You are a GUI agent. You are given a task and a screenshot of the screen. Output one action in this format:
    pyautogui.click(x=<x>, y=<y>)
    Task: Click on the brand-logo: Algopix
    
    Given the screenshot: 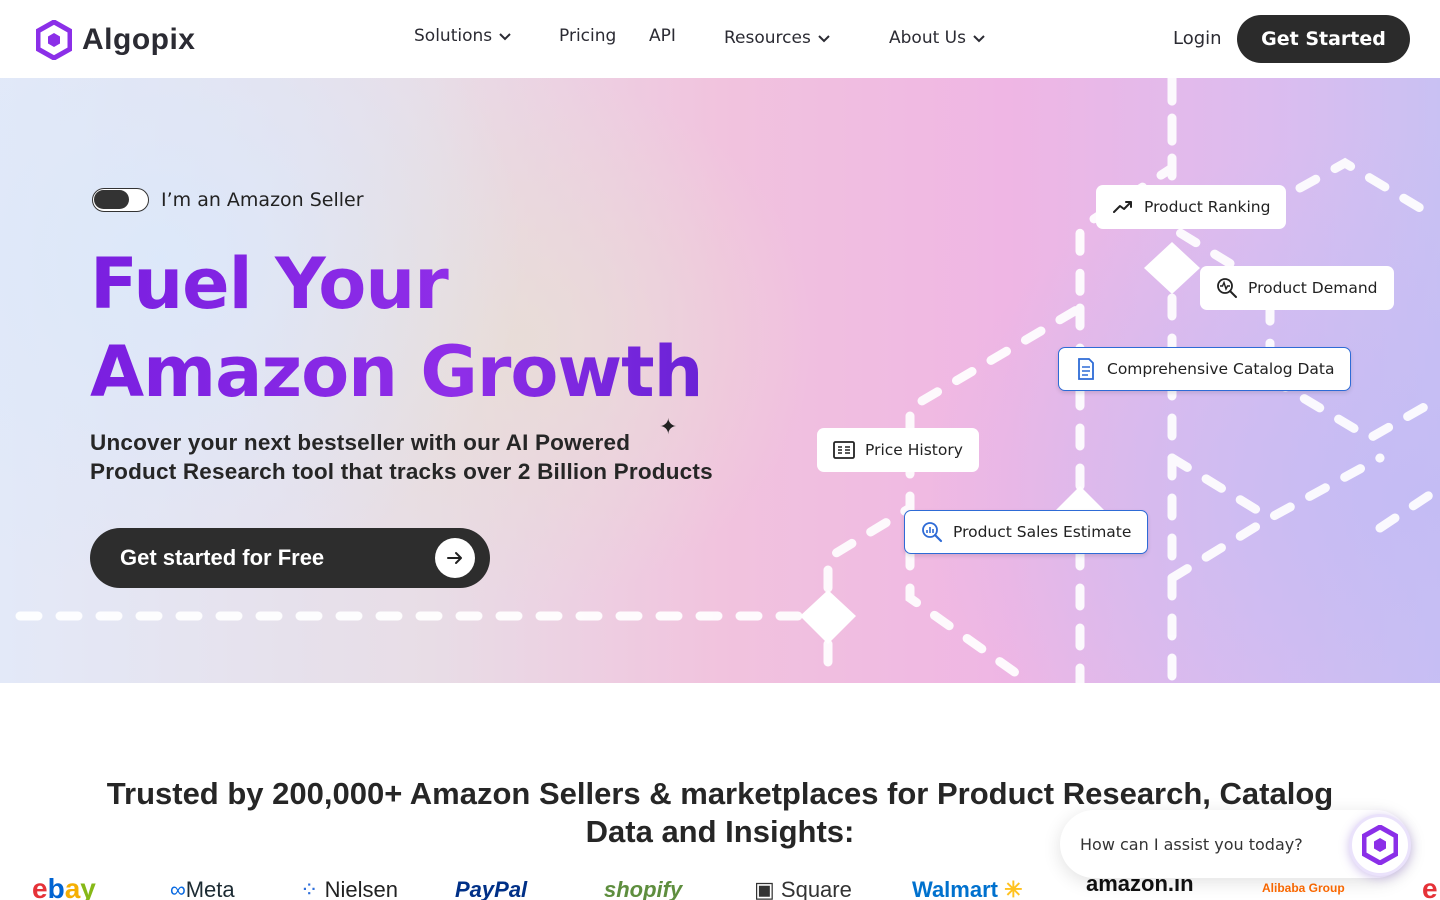 What is the action you would take?
    pyautogui.click(x=116, y=40)
    